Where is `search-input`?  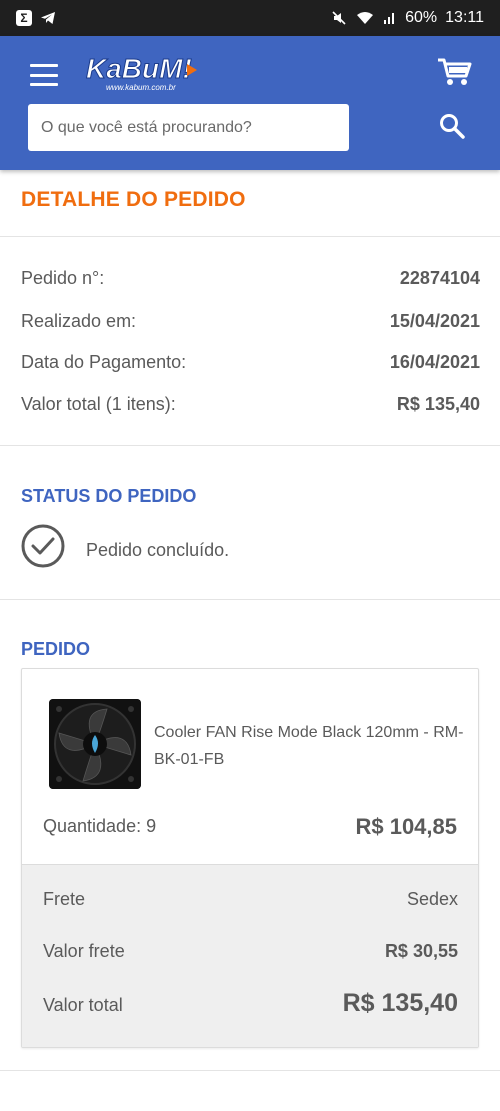 search-input is located at coordinates (188, 127).